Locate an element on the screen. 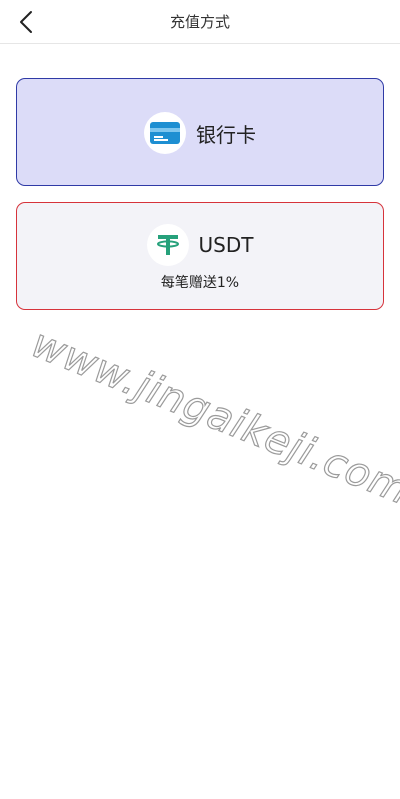  bank-card-icon is located at coordinates (165, 133).